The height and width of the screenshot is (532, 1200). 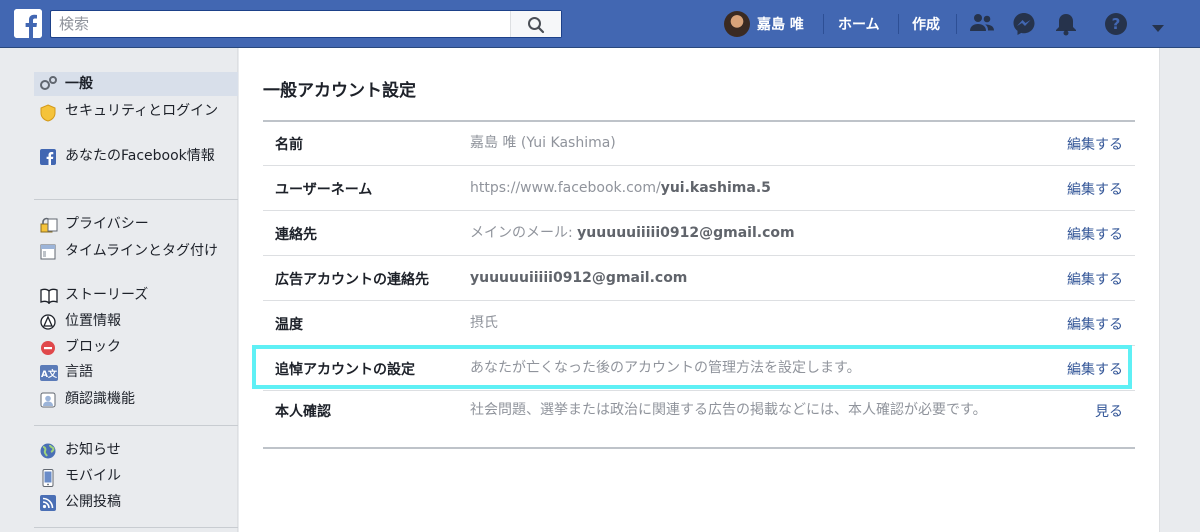 I want to click on row-value: 社会問題、選挙または政治に関連する広告の掲載などには、本人確認が必要です。, so click(x=730, y=410).